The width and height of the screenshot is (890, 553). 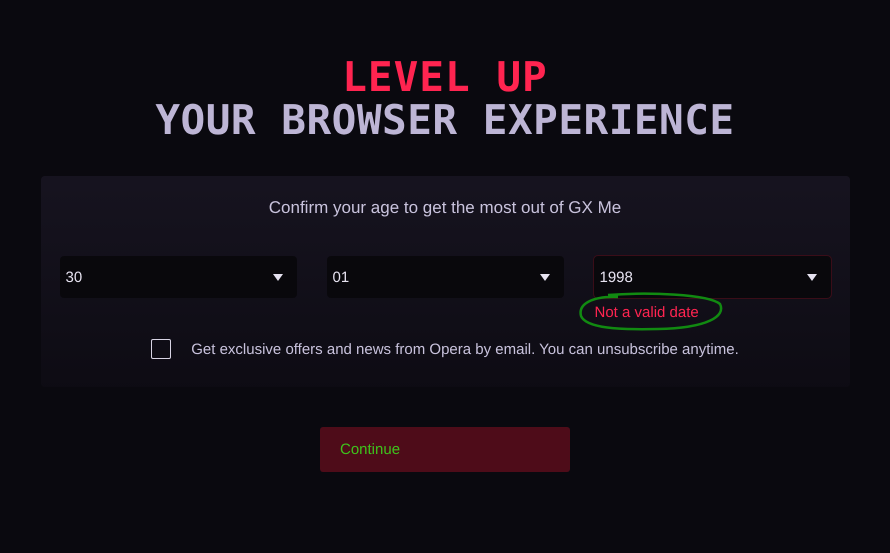 What do you see at coordinates (445, 208) in the screenshot?
I see `age-prompt: Confirm your age to get the most out of GX Me` at bounding box center [445, 208].